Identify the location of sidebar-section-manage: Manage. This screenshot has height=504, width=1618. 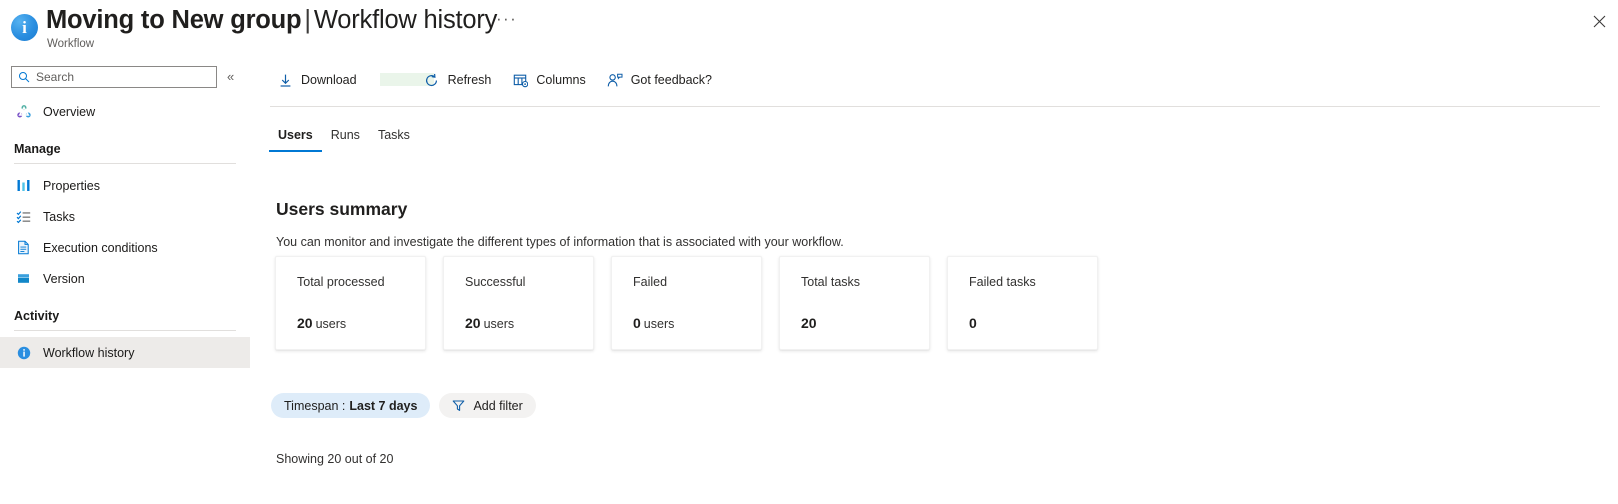
(118, 145).